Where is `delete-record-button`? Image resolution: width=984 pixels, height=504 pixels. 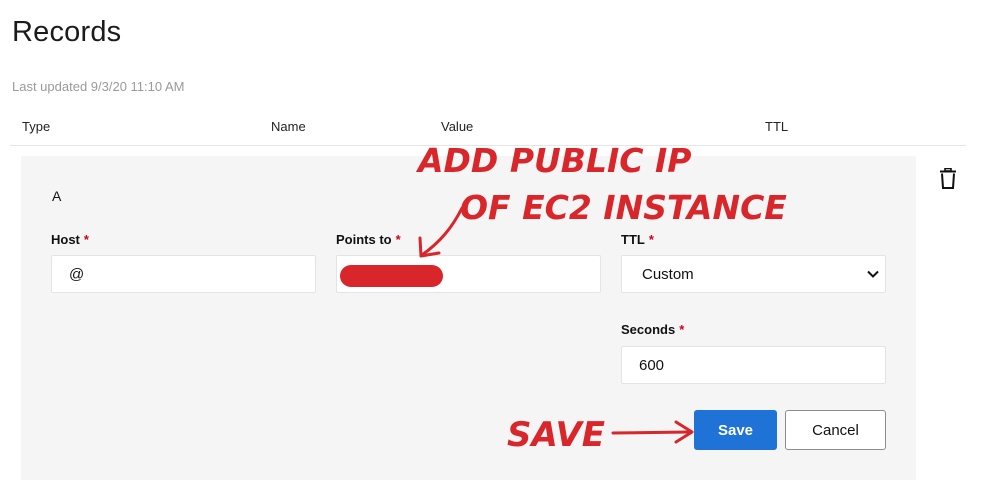 delete-record-button is located at coordinates (948, 178).